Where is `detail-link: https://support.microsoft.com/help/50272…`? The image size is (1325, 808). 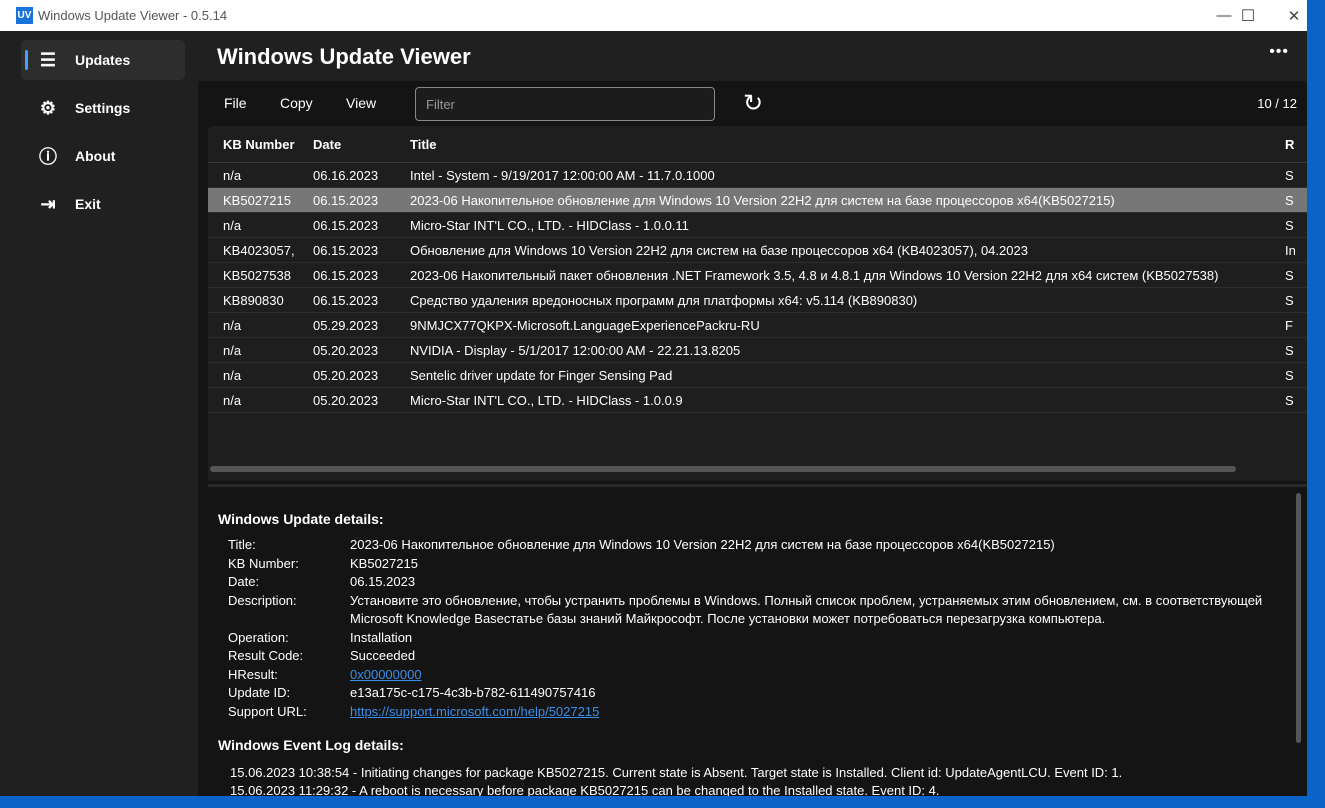 detail-link: https://support.microsoft.com/help/50272… is located at coordinates (474, 712).